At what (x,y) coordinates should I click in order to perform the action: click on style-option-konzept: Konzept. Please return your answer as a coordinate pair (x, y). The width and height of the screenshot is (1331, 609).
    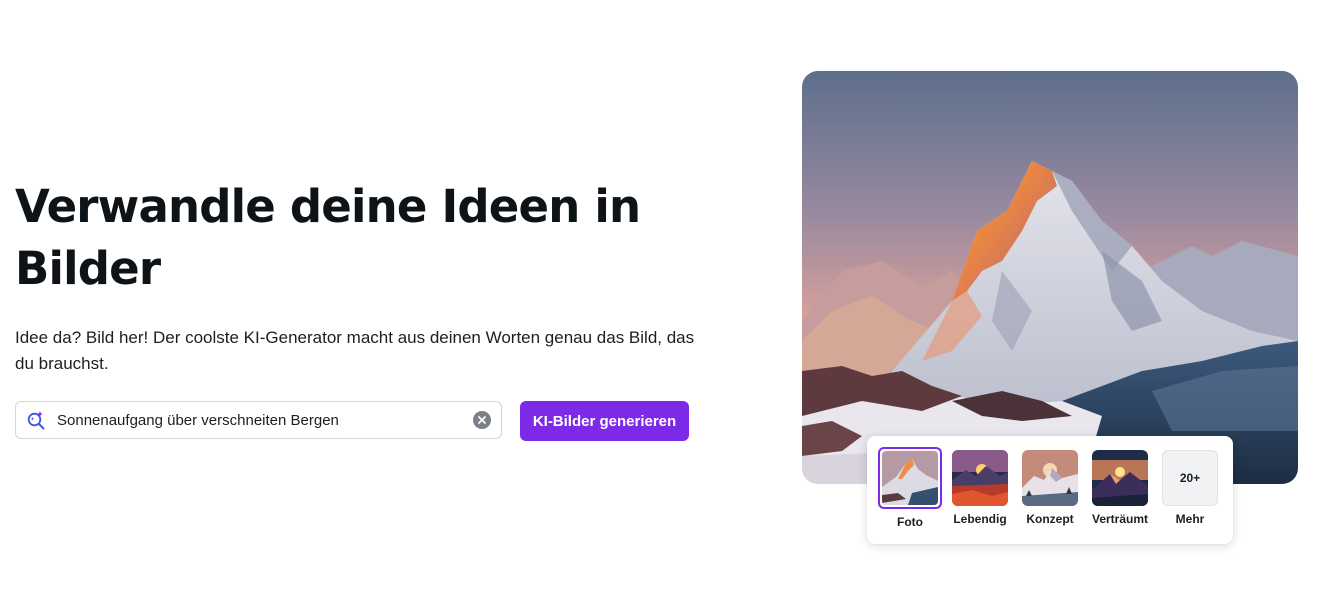
    Looking at the image, I should click on (1050, 488).